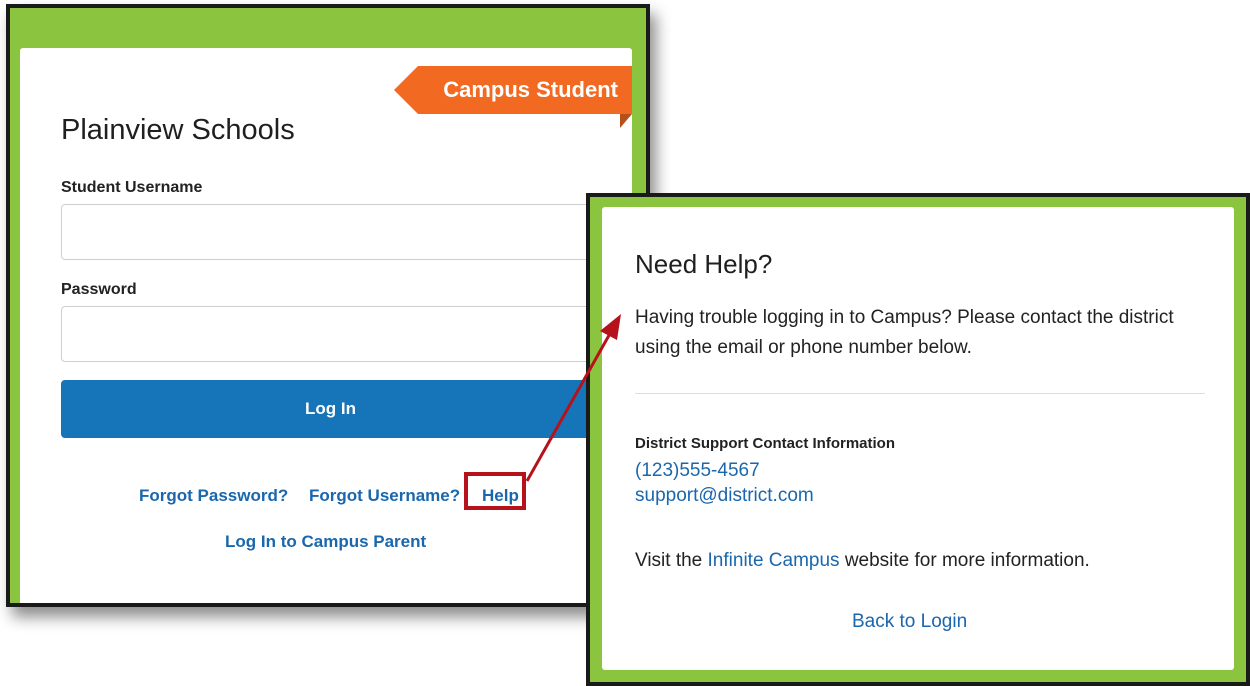  I want to click on username-label: Student Username, so click(132, 187).